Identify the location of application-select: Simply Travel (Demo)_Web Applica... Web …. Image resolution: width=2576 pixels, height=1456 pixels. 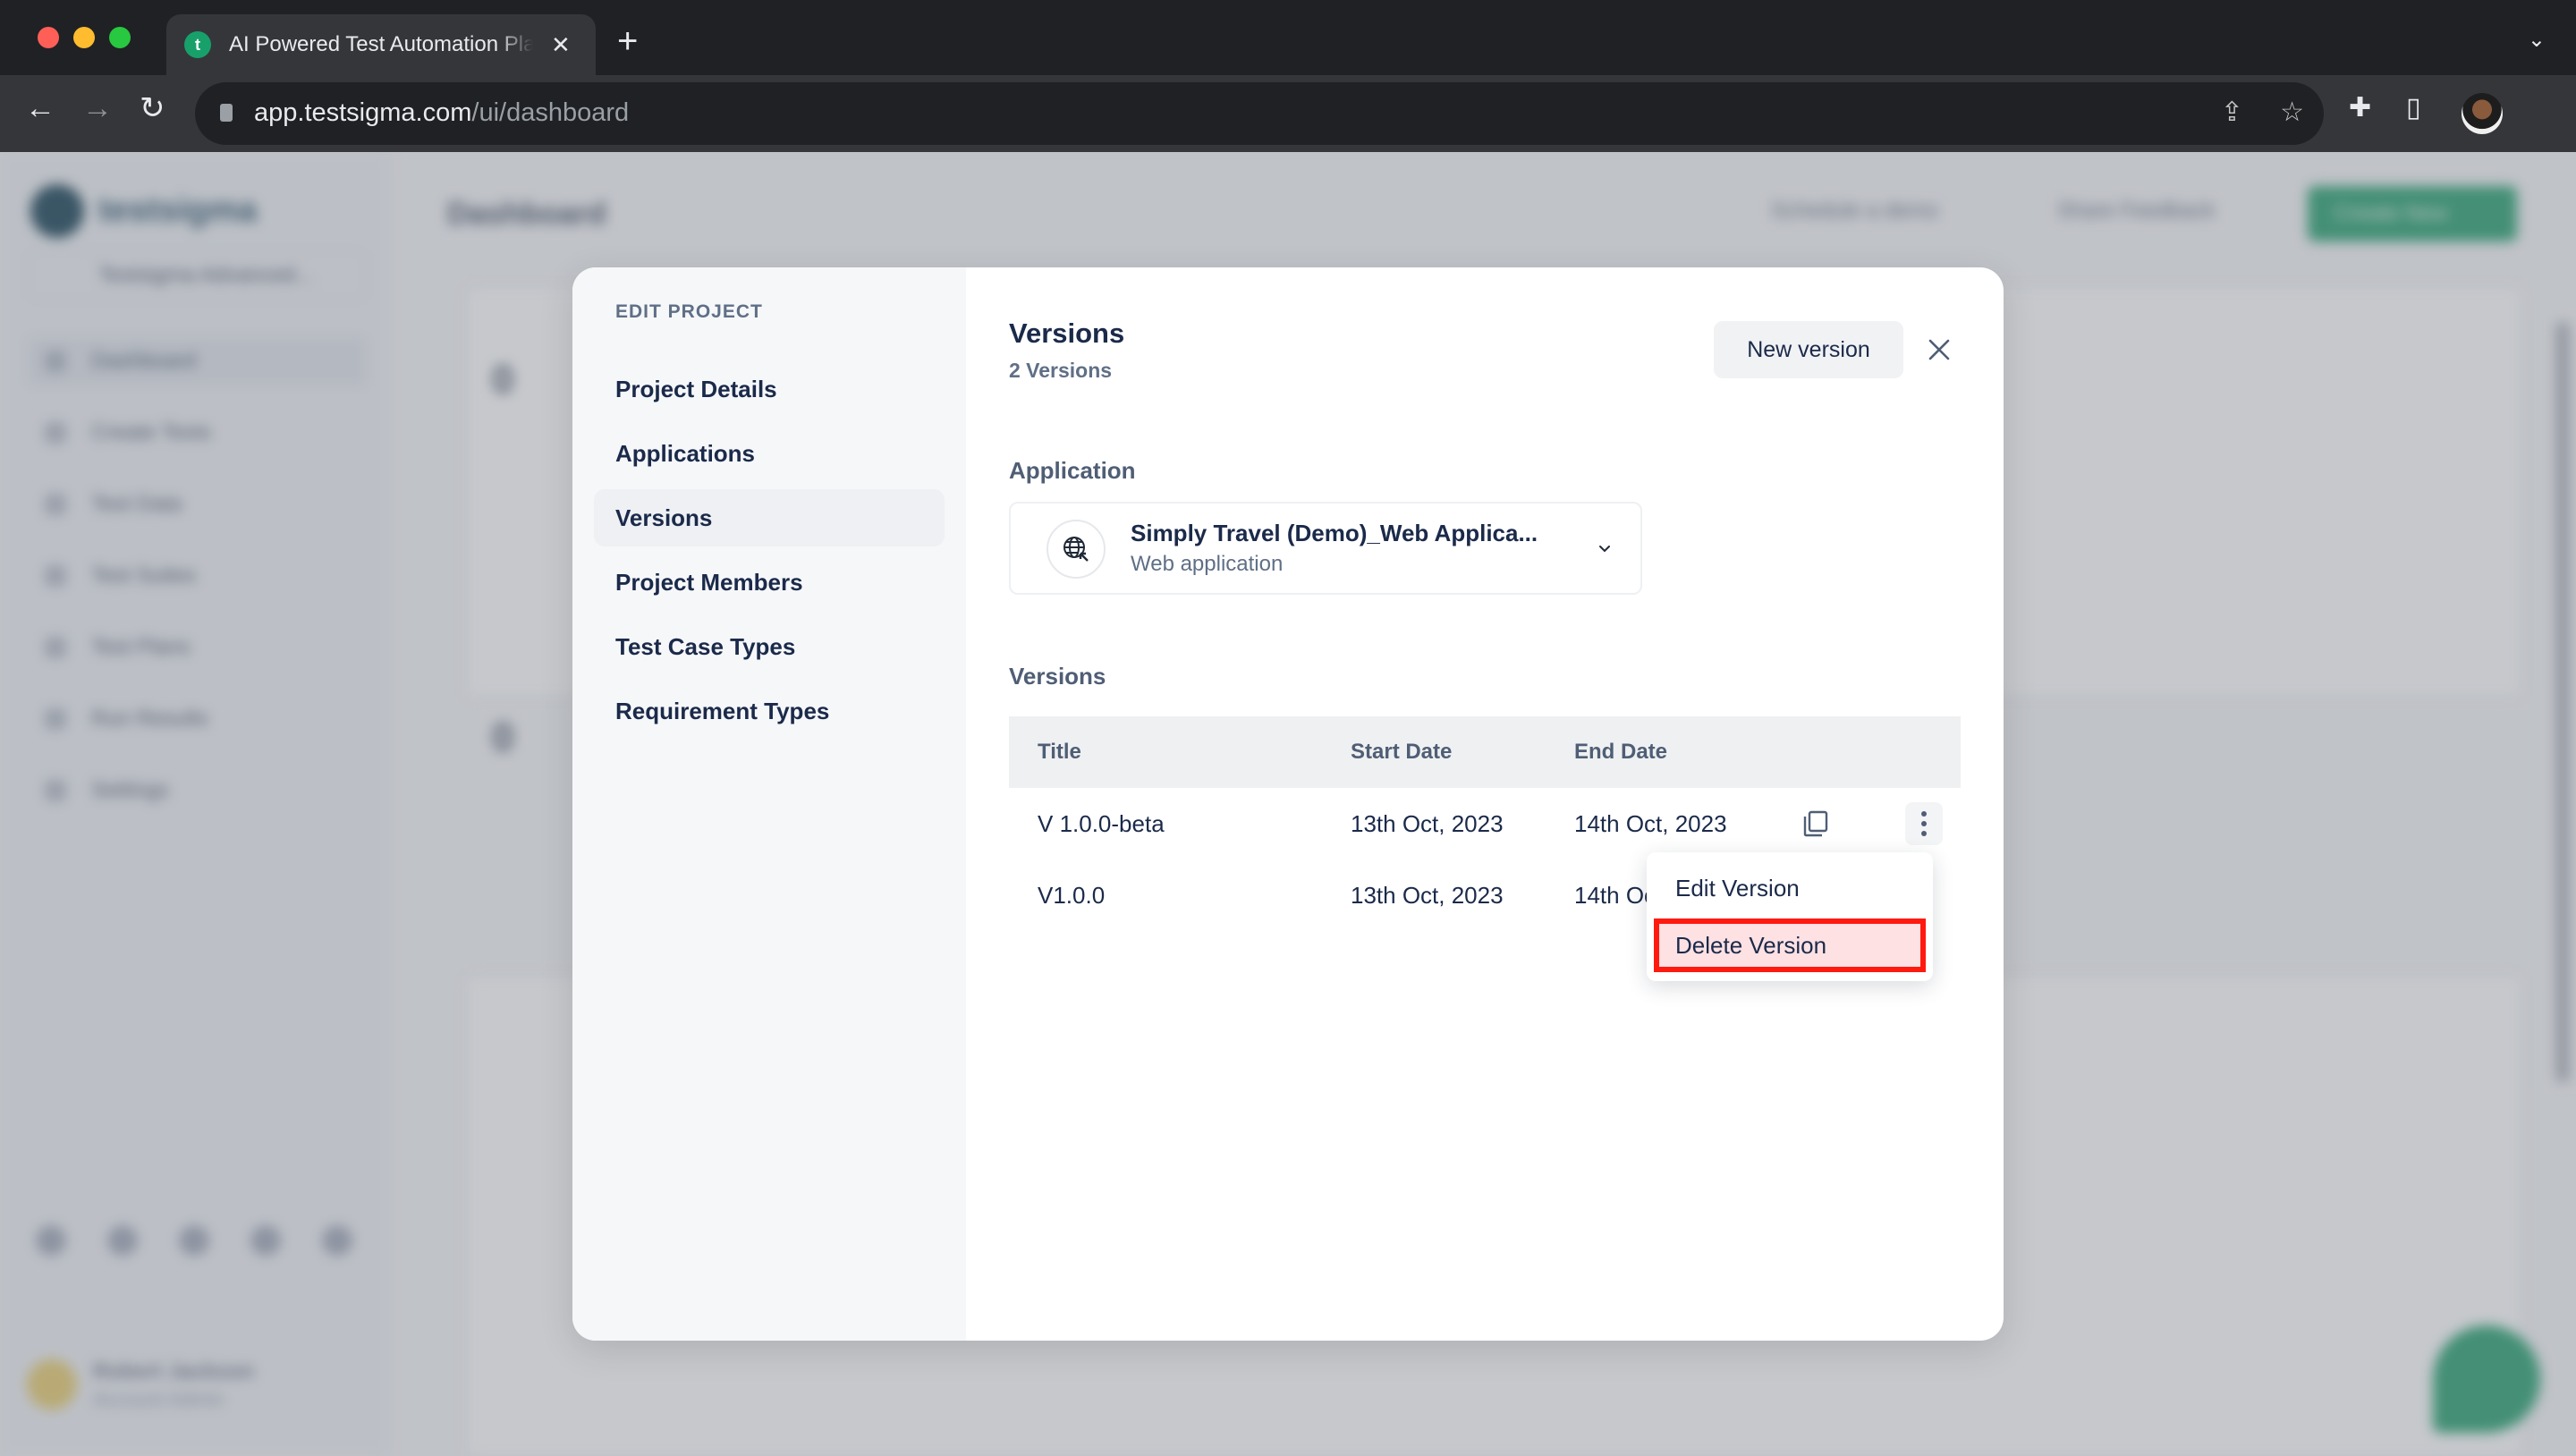
(1325, 548).